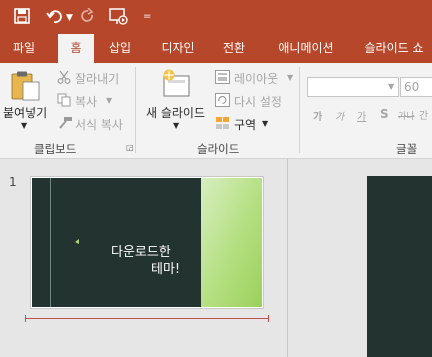  Describe the element at coordinates (178, 48) in the screenshot. I see `tab-design: 디자인` at that location.